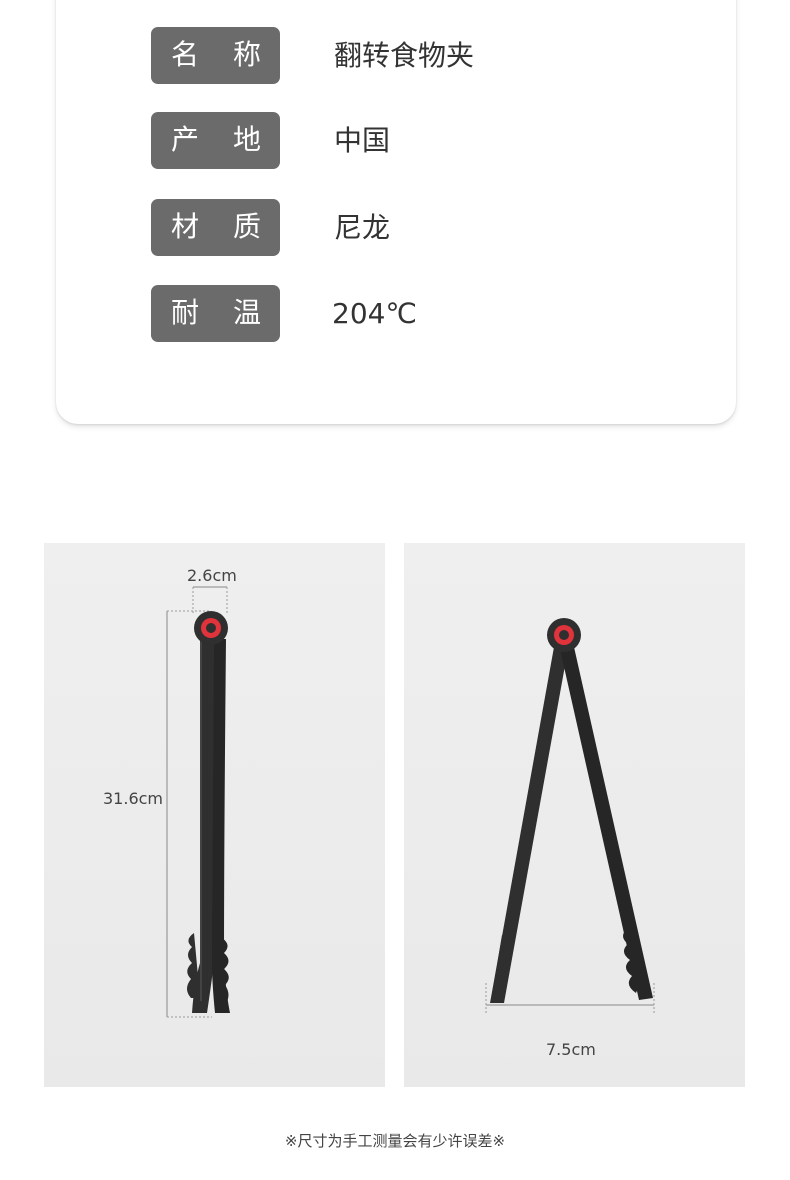 The width and height of the screenshot is (790, 1180). I want to click on spec-row-origin: 产 地 中国, so click(411, 140).